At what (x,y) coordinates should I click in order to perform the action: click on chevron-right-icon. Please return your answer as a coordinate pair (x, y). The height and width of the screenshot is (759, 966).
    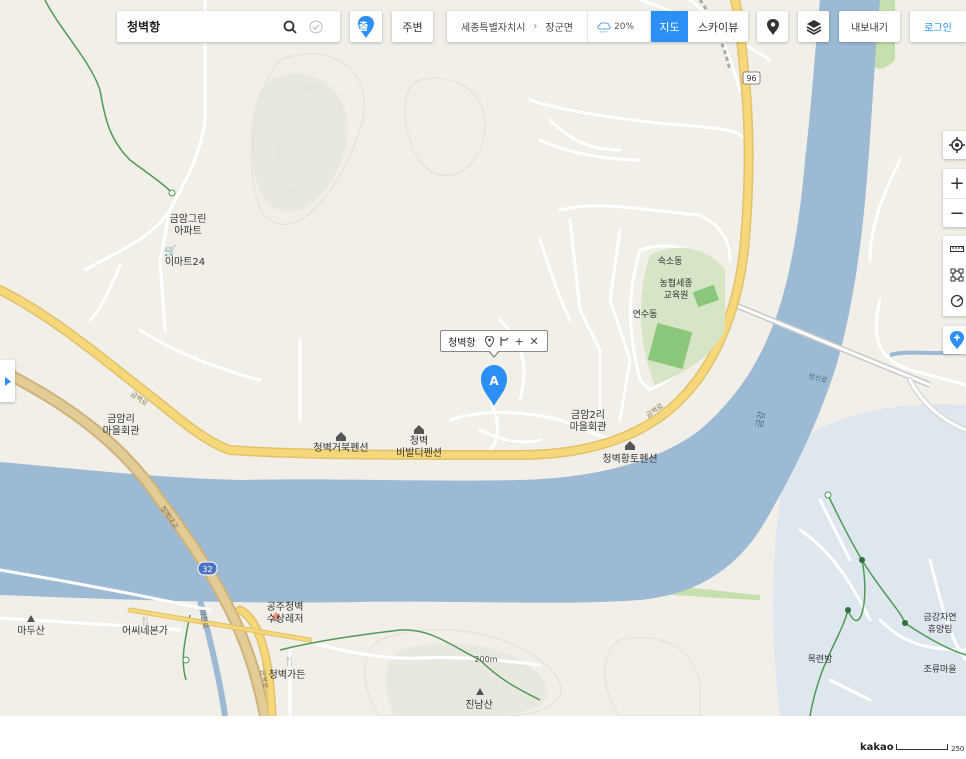
    Looking at the image, I should click on (7, 381).